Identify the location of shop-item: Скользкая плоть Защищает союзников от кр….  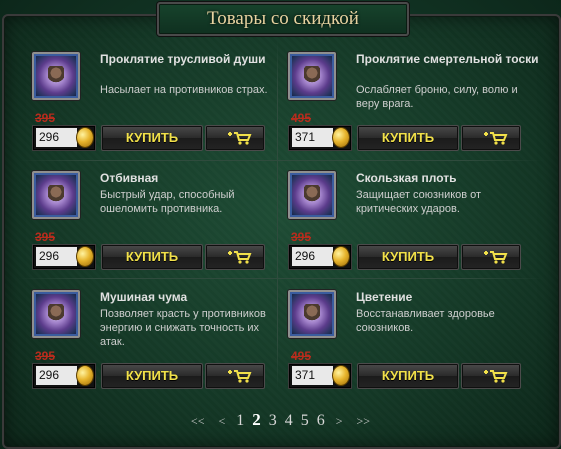
(413, 227).